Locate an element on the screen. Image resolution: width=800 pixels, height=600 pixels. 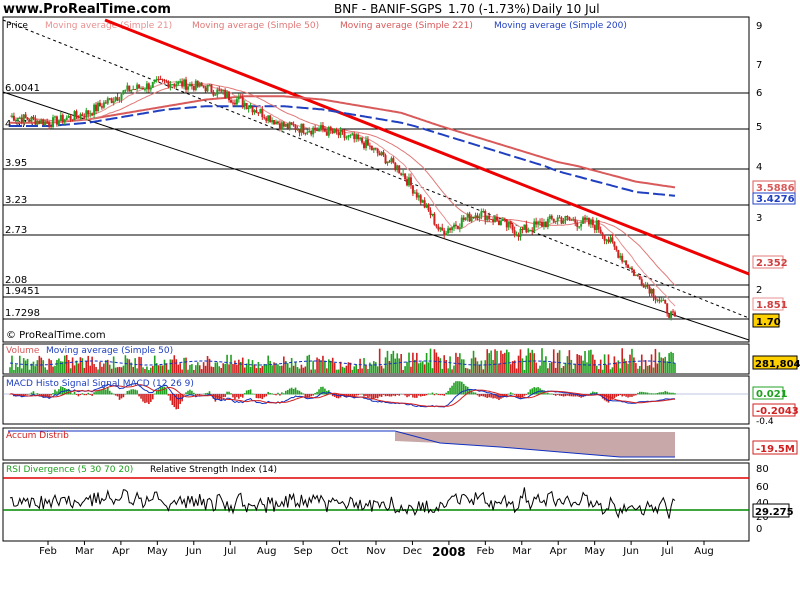
volume-value-tag: 281,804 is located at coordinates (777, 364).